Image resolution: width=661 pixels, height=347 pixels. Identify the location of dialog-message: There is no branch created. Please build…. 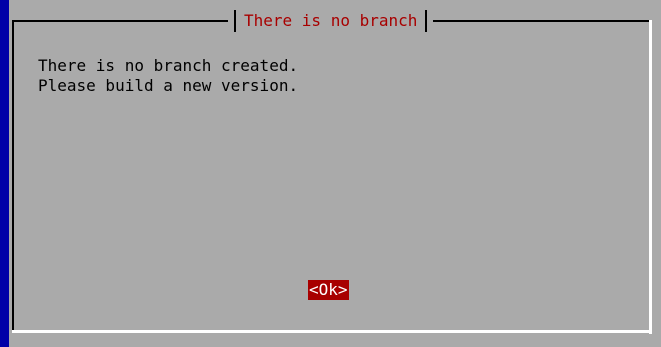
(168, 76).